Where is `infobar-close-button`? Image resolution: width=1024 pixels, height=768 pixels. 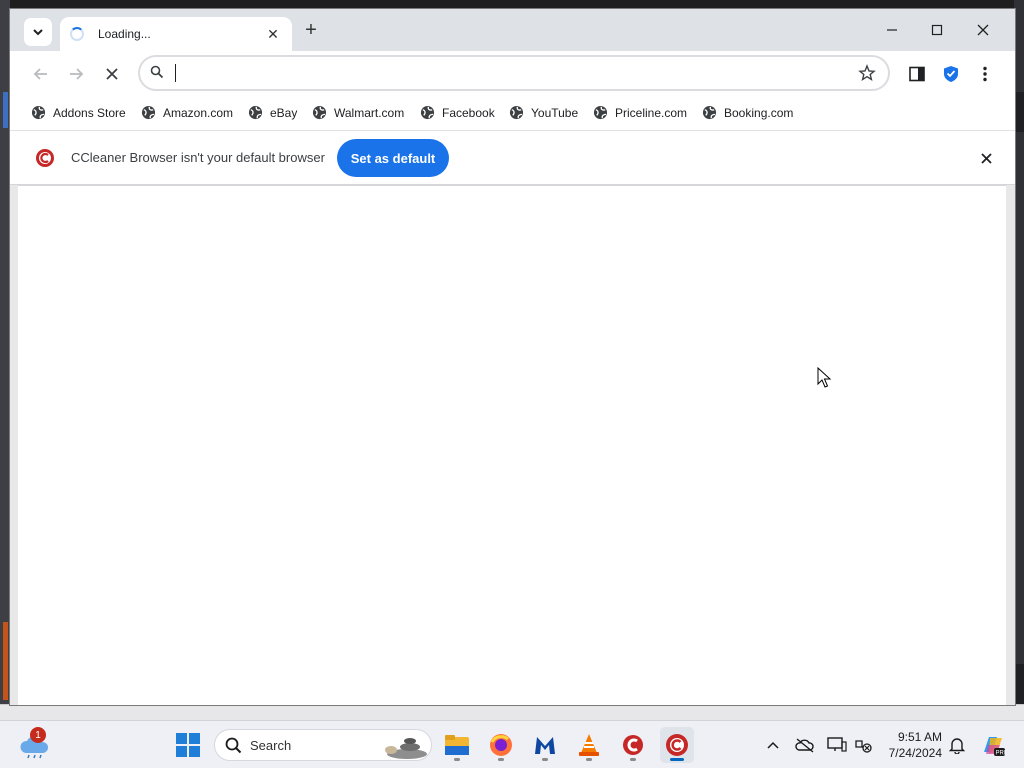 infobar-close-button is located at coordinates (986, 158).